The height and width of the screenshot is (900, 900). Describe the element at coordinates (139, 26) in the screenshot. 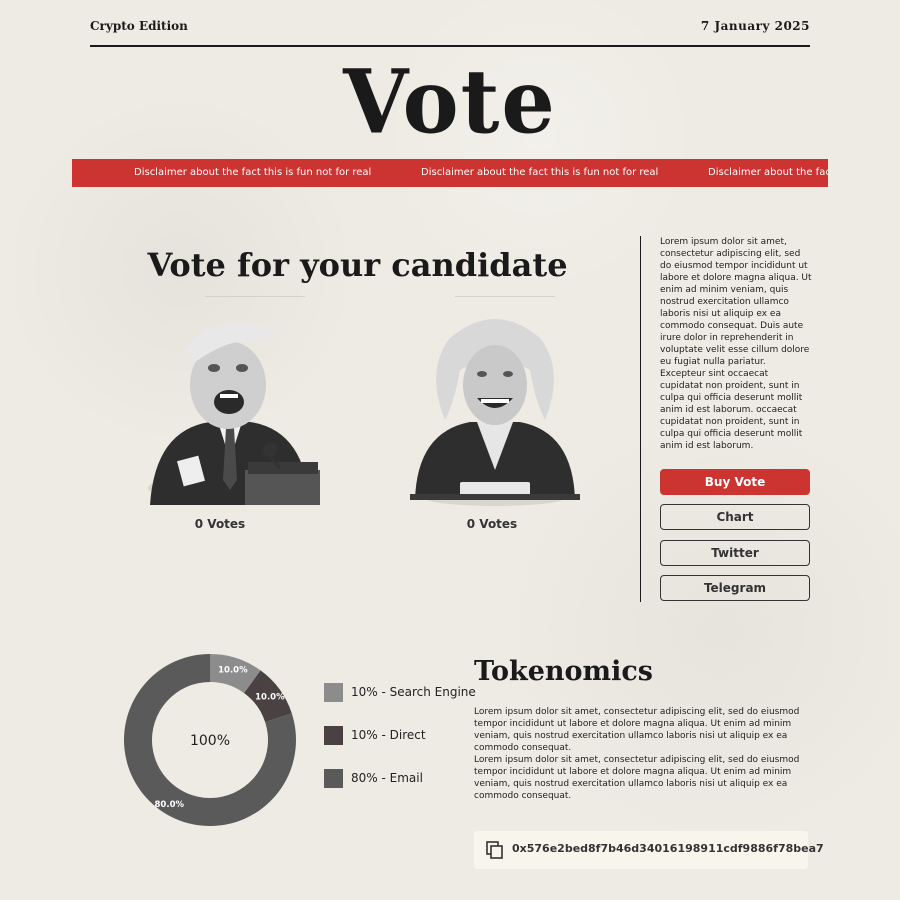

I see `edition-label: Crypto Edition` at that location.